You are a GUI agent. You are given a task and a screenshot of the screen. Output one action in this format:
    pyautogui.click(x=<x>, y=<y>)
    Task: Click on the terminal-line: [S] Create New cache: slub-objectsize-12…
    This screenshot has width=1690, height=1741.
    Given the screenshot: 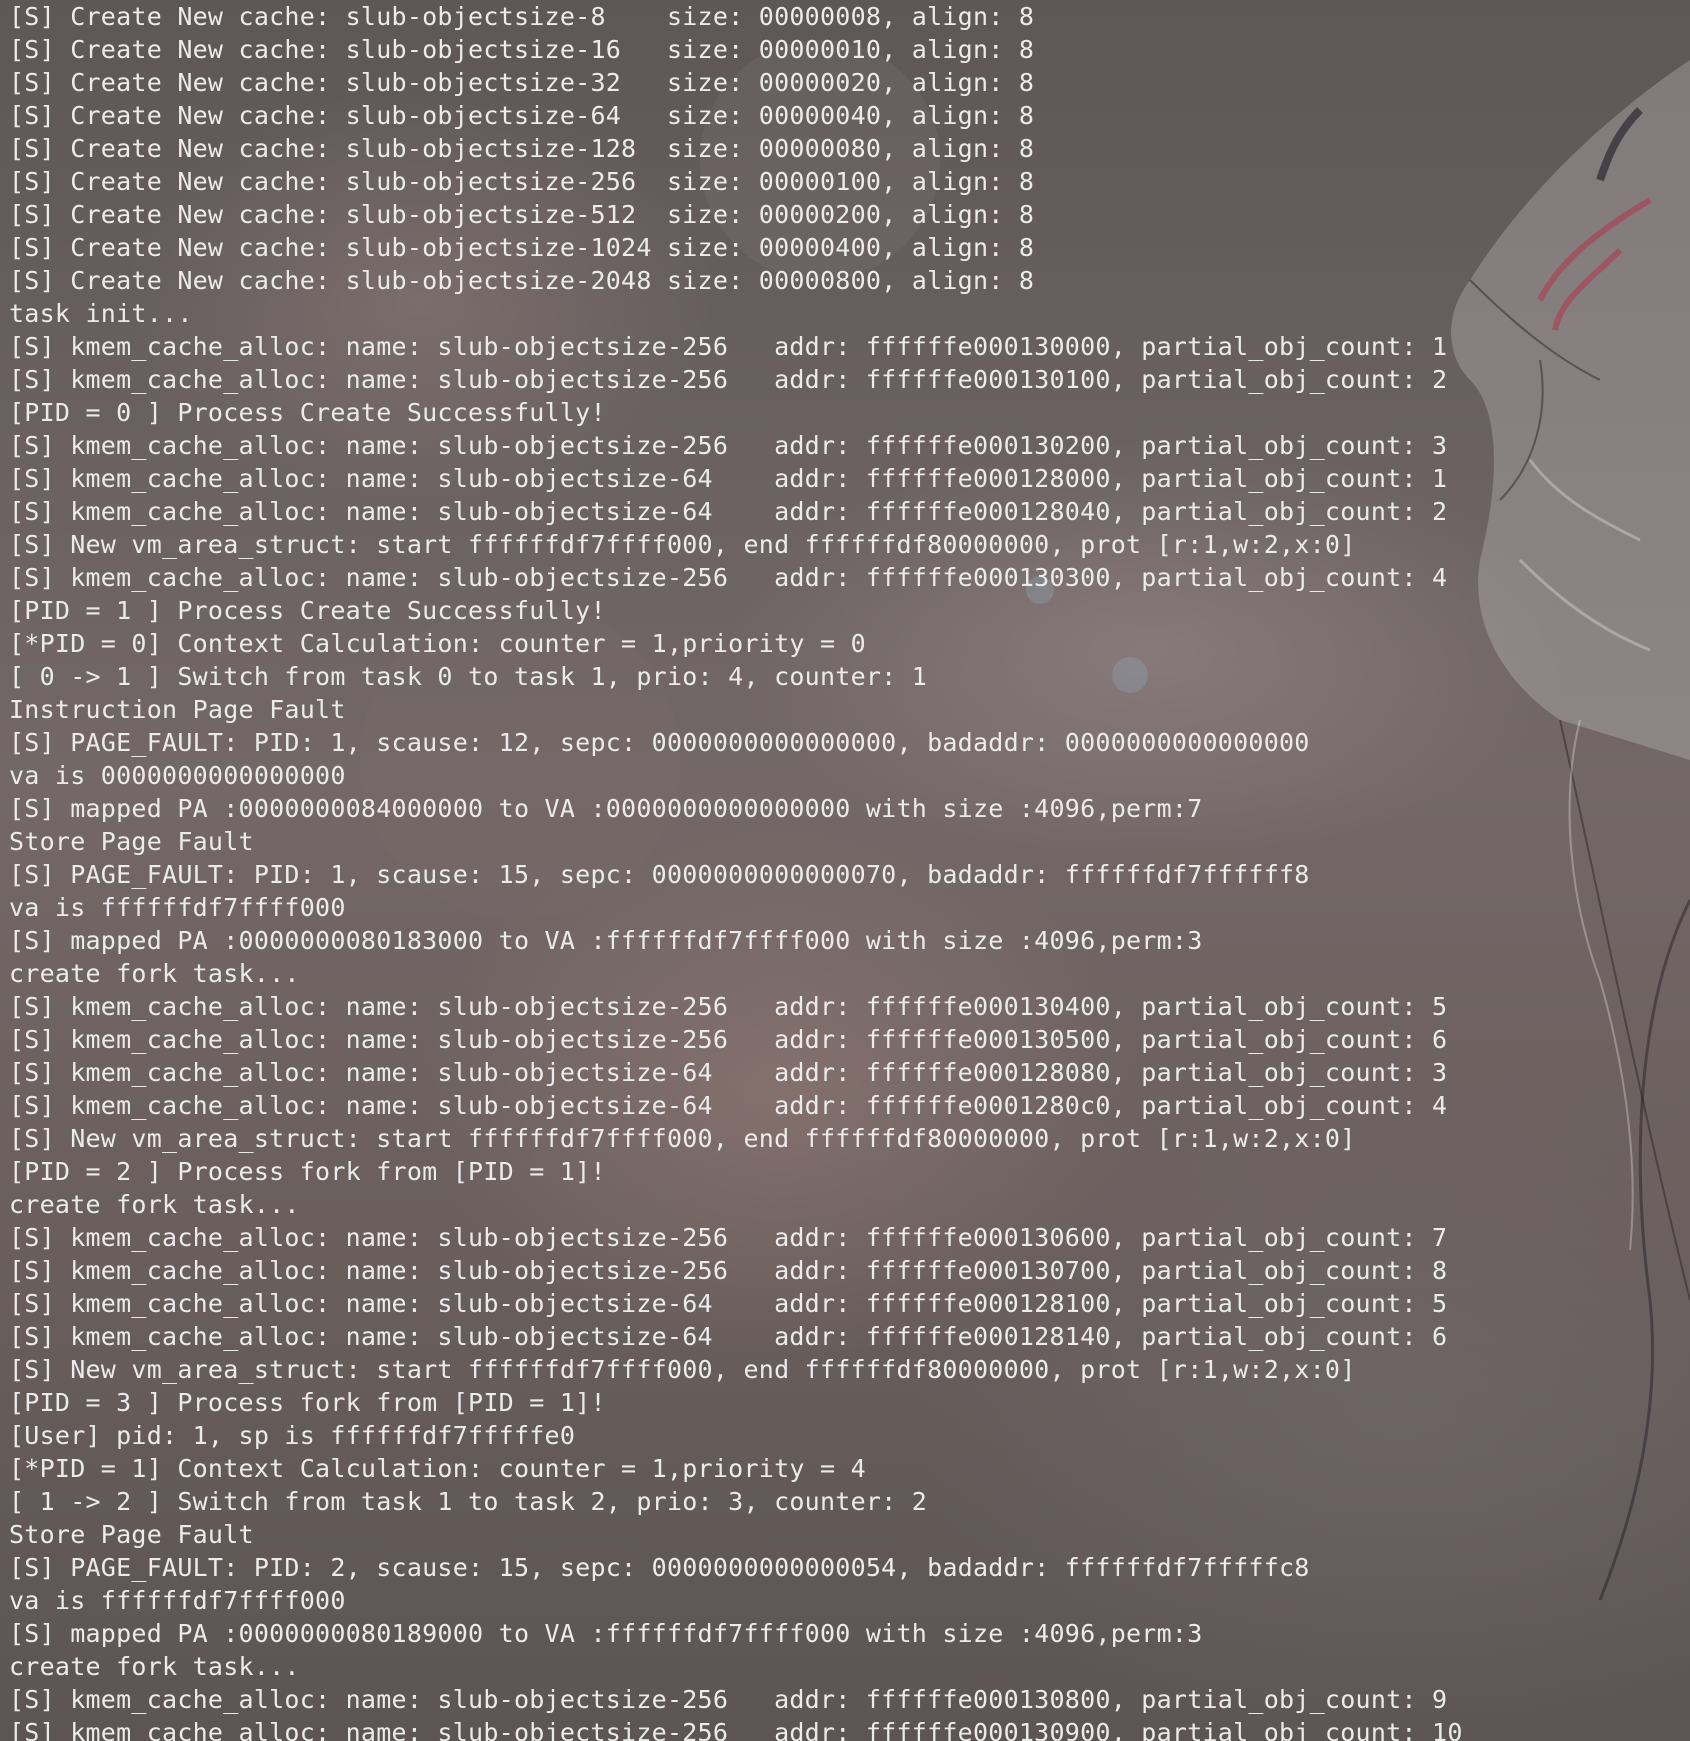 What is the action you would take?
    pyautogui.click(x=522, y=148)
    